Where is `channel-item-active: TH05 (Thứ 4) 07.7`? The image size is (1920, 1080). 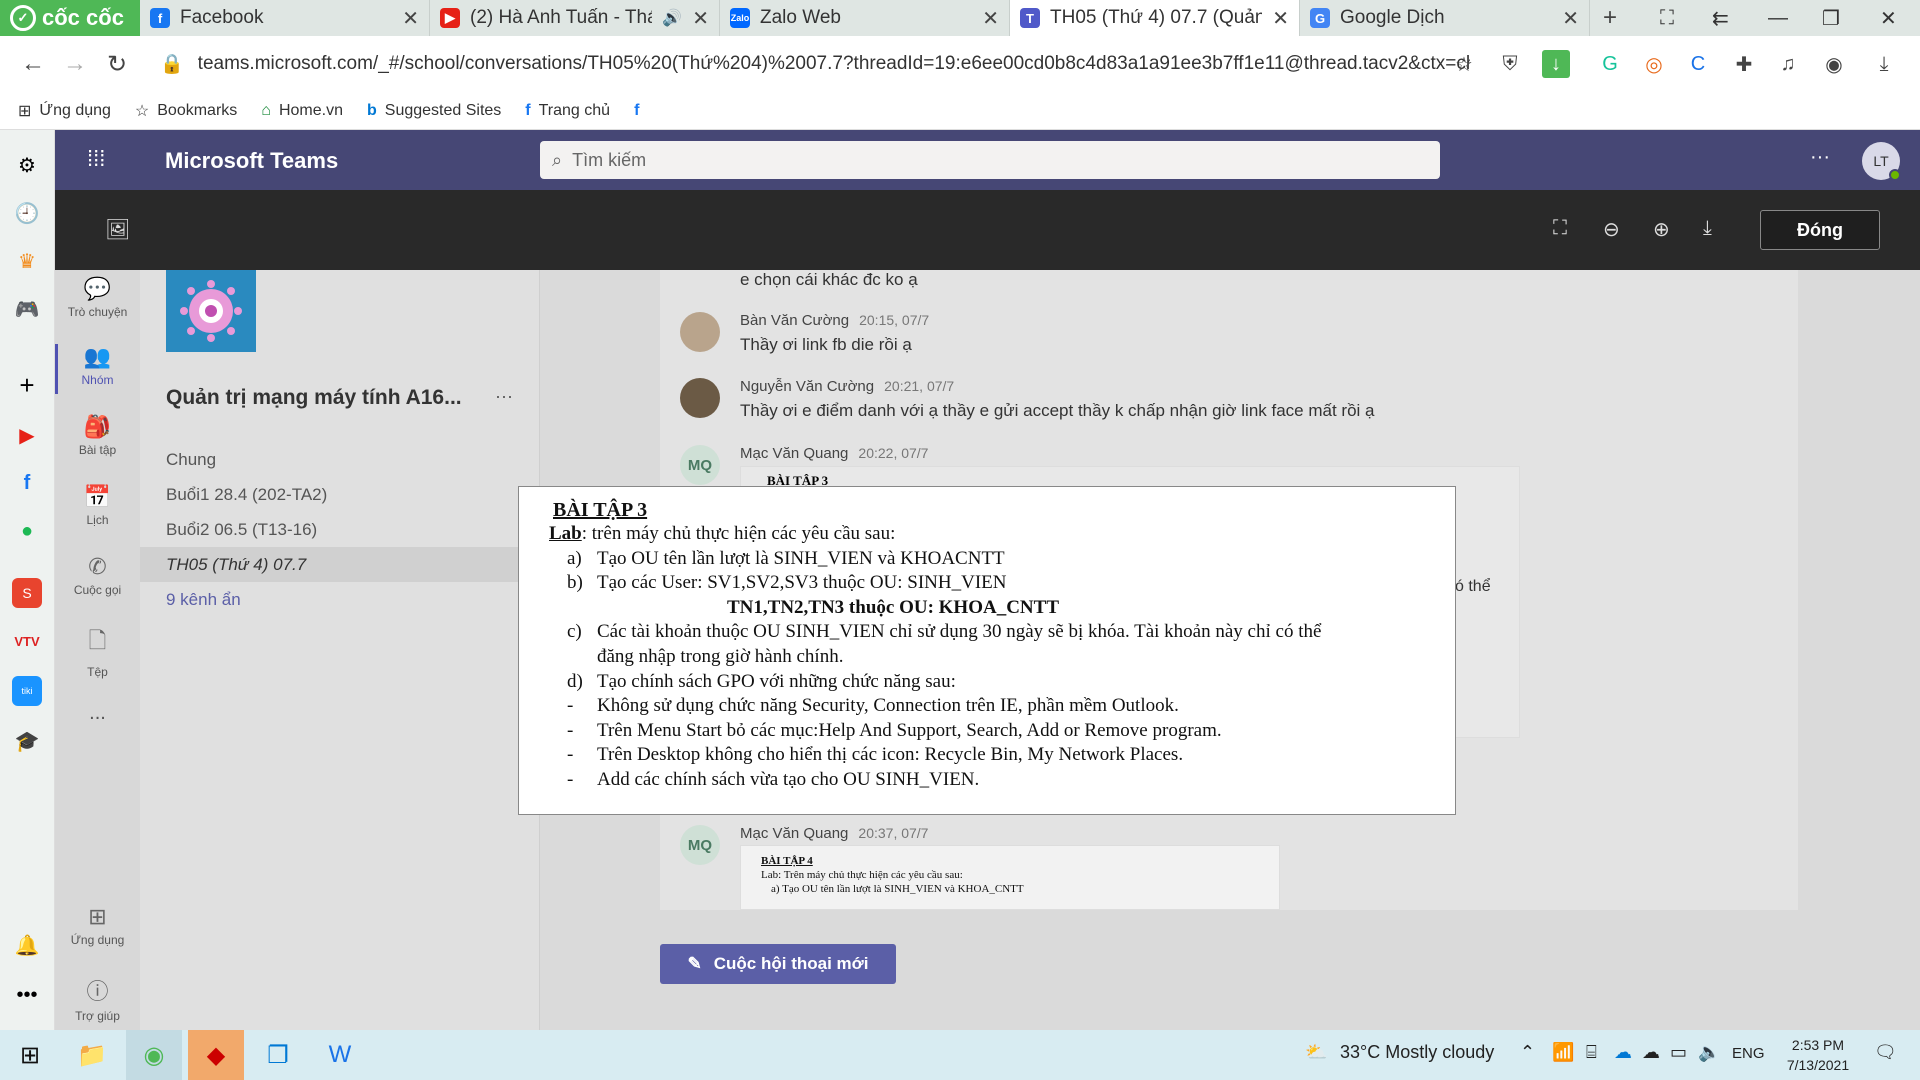
channel-item-active: TH05 (Thứ 4) 07.7 is located at coordinates (236, 565).